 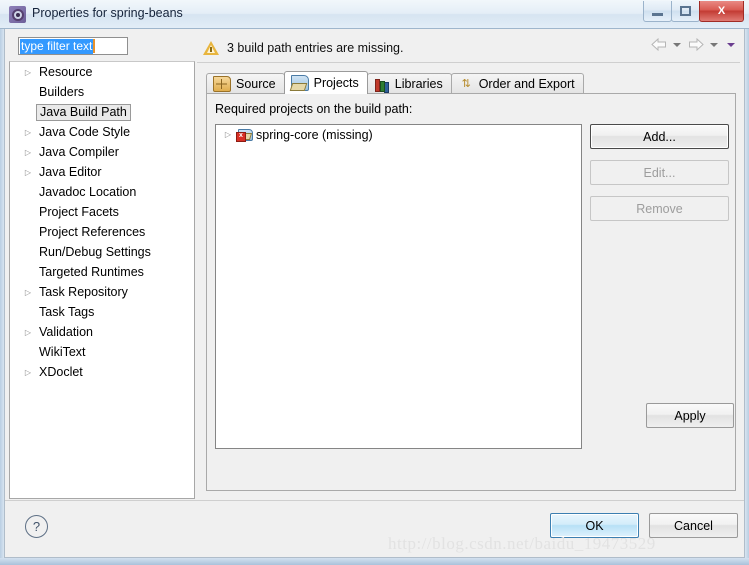 I want to click on error-badge-icon: x, so click(x=241, y=137).